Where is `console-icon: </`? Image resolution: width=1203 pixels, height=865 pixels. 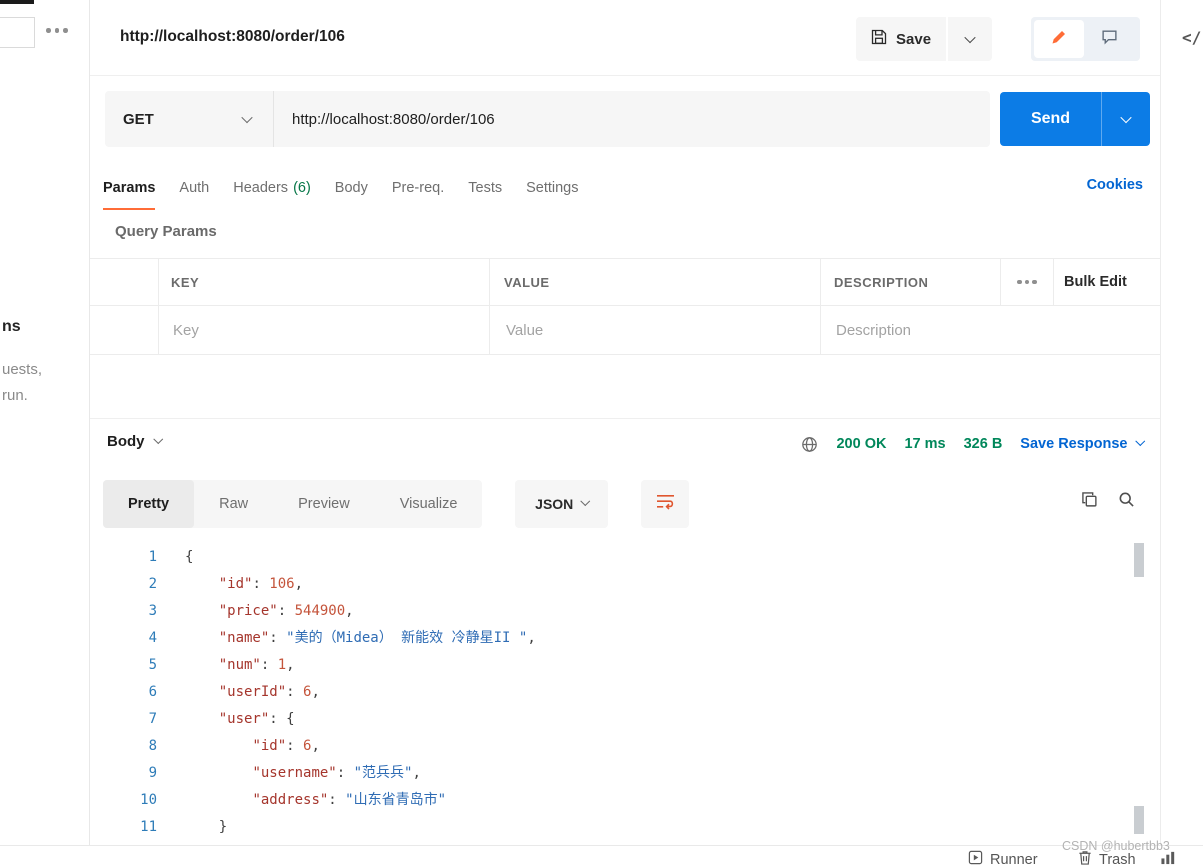
console-icon: </ is located at coordinates (1191, 37).